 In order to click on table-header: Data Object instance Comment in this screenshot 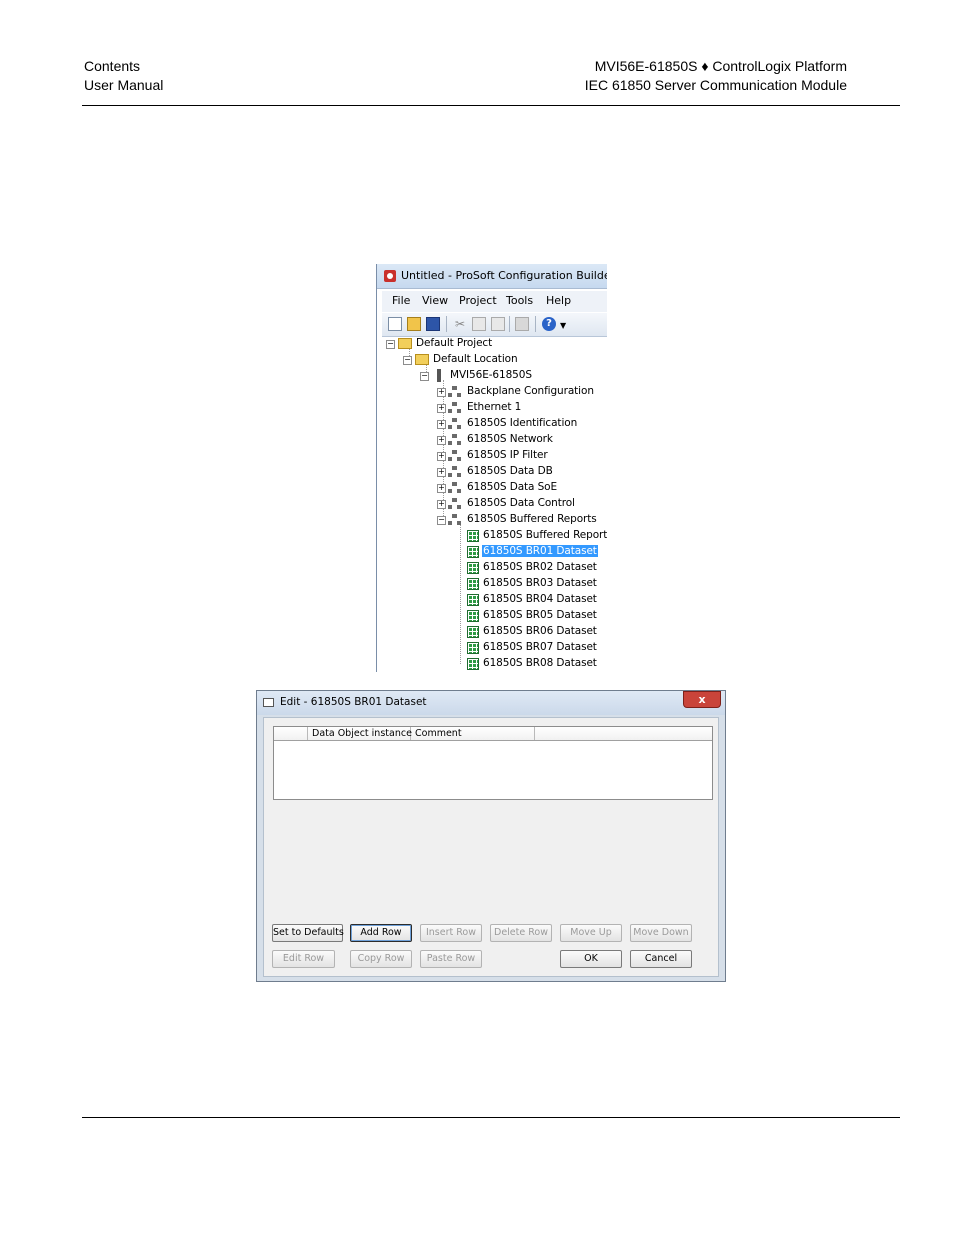, I will do `click(493, 734)`.